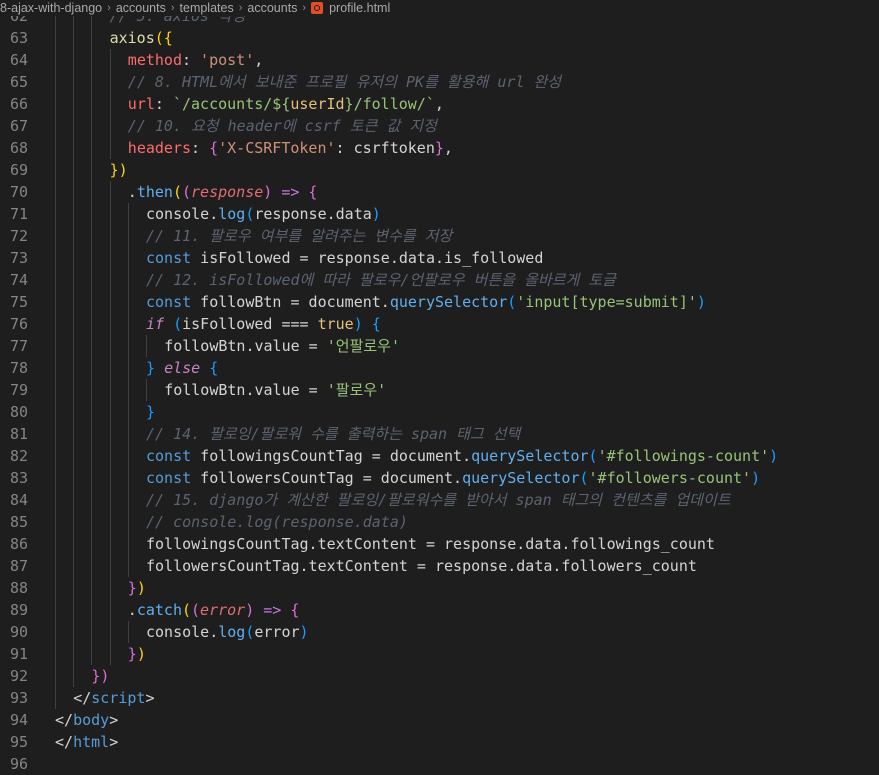 This screenshot has height=775, width=879. Describe the element at coordinates (453, 632) in the screenshot. I see `code-content: console.log(error)` at that location.